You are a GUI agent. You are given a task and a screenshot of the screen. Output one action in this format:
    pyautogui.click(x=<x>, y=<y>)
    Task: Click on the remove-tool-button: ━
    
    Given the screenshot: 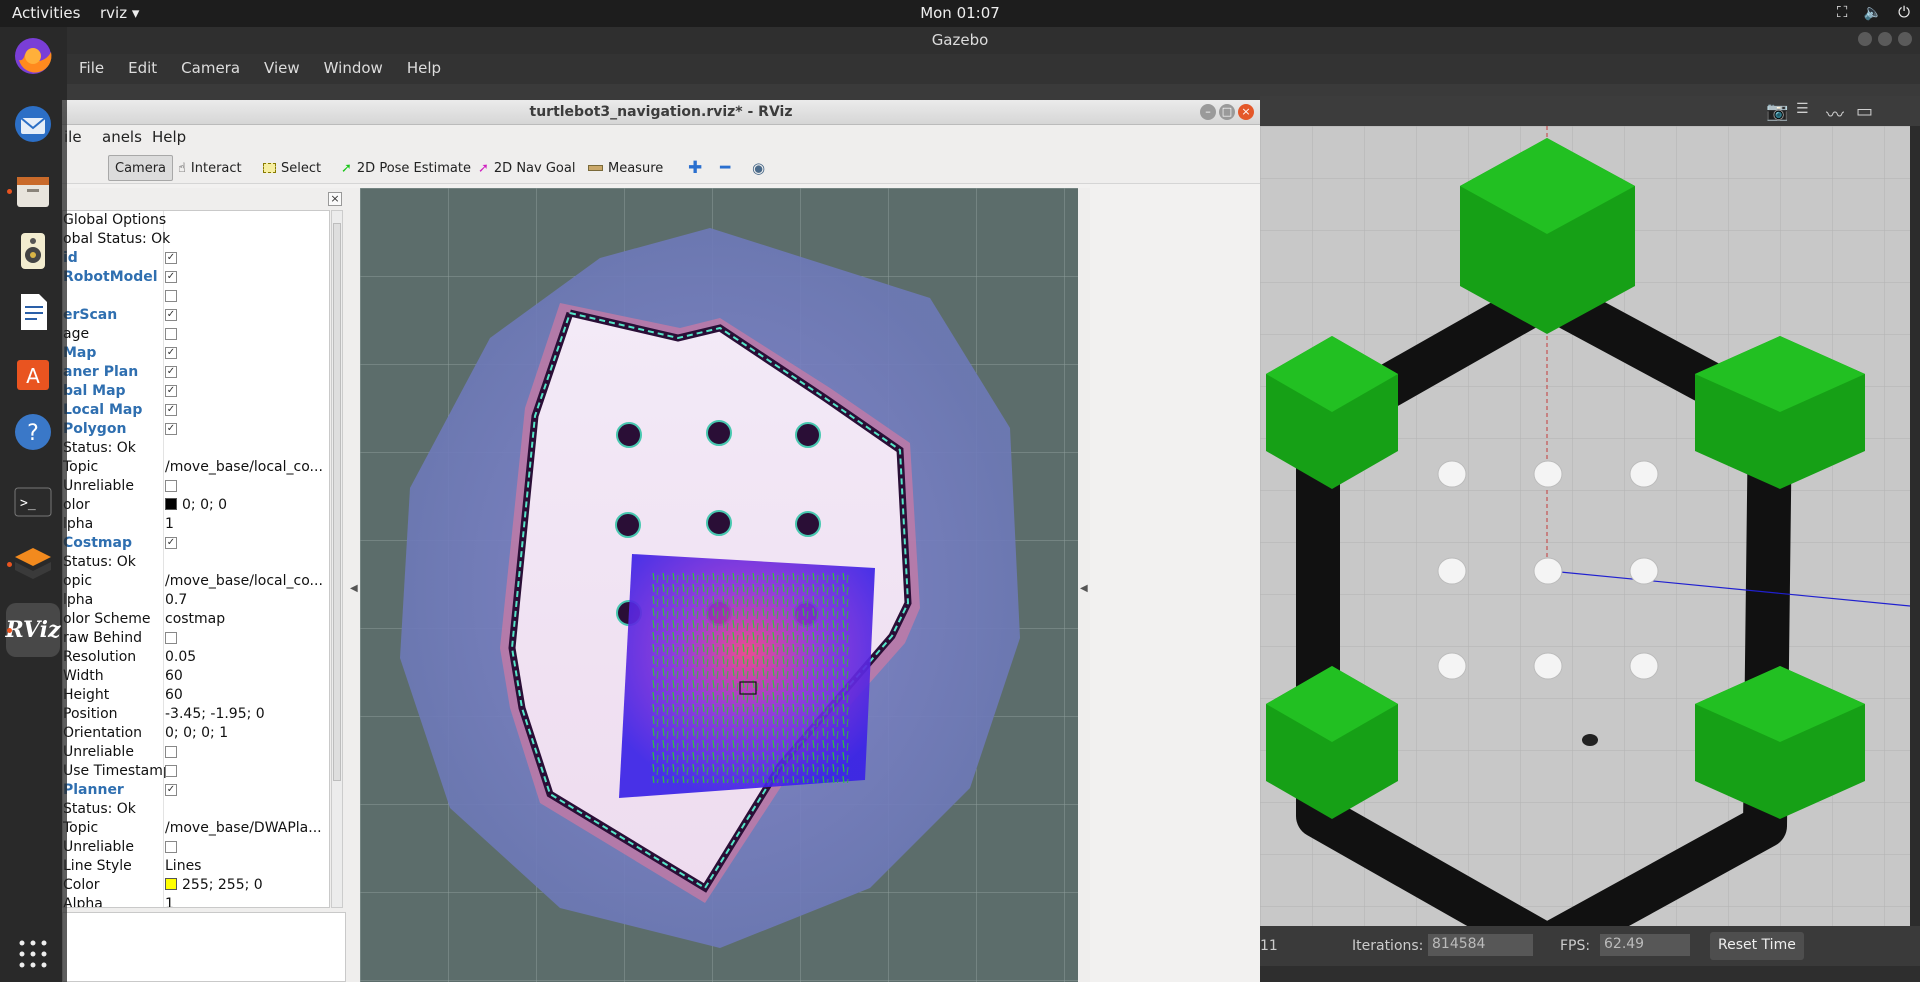 What is the action you would take?
    pyautogui.click(x=725, y=168)
    